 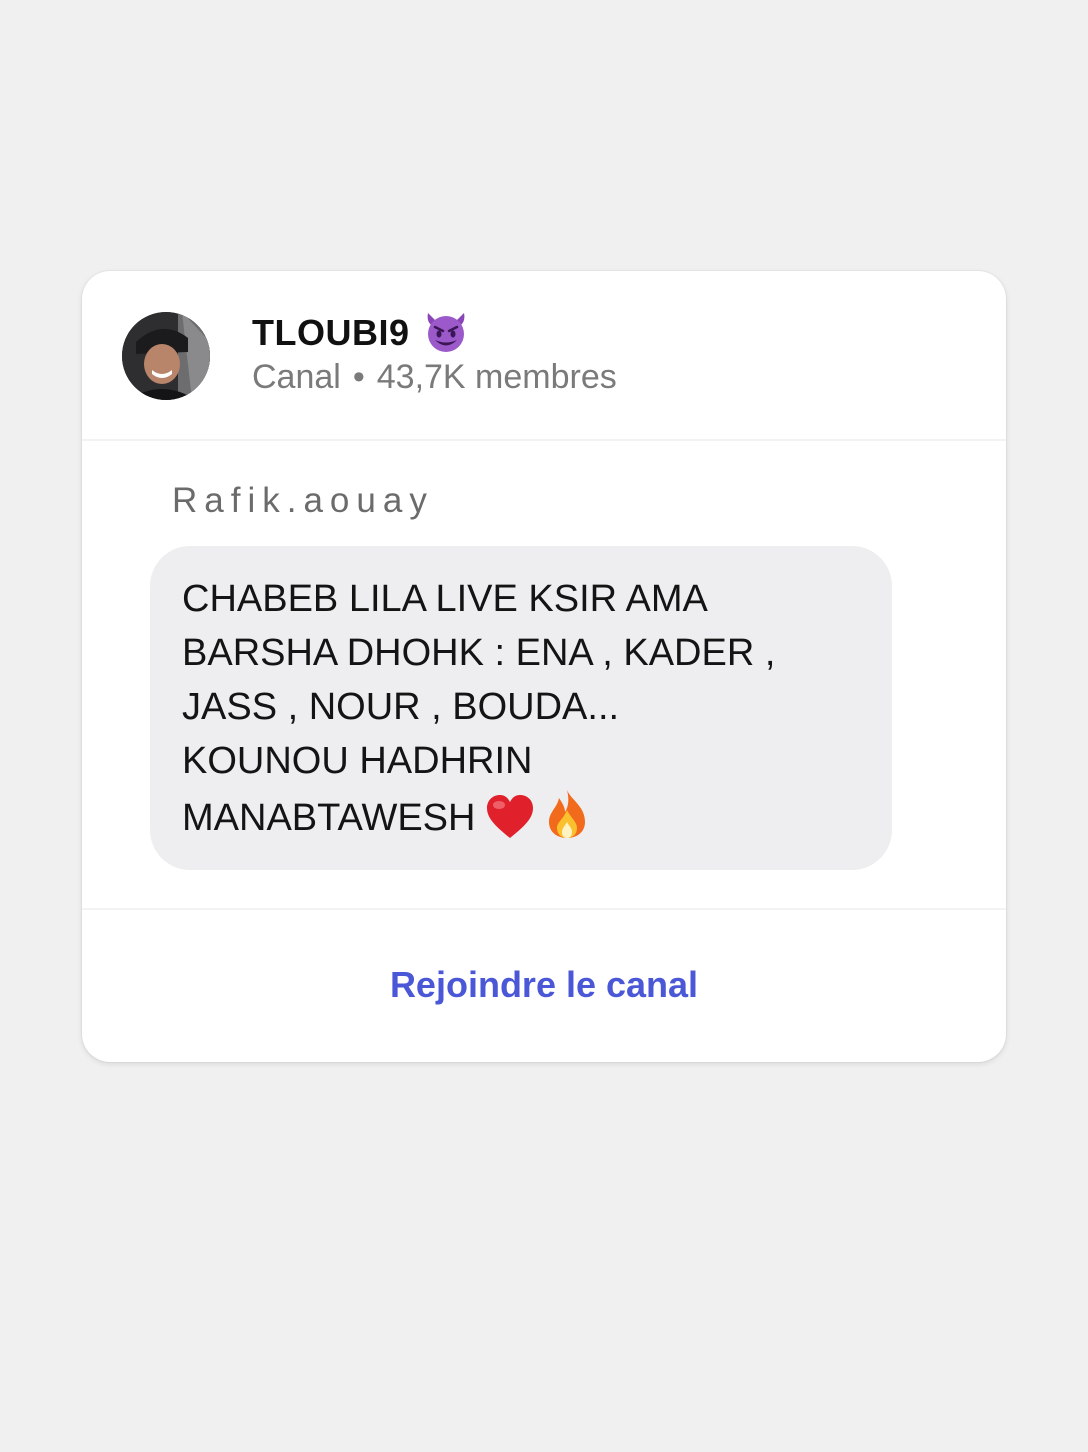 What do you see at coordinates (331, 332) in the screenshot?
I see `channel-name-text: TLOUBI9` at bounding box center [331, 332].